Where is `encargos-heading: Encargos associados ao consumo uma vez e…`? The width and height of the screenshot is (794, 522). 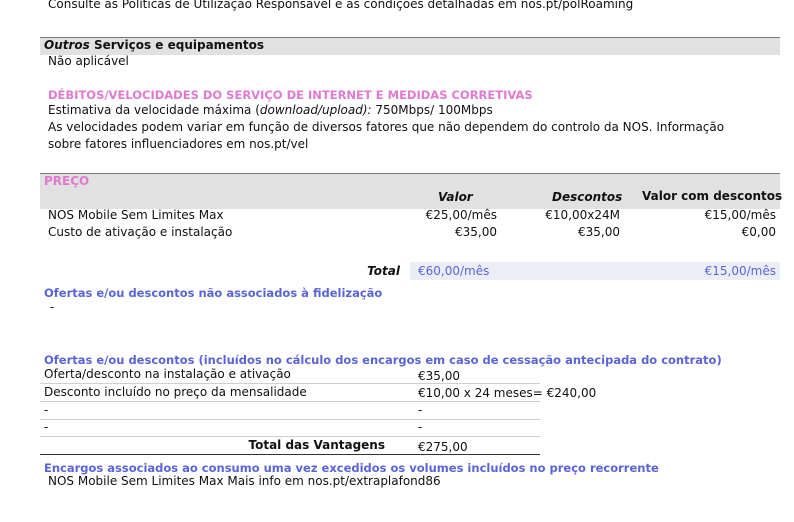
encargos-heading: Encargos associados ao consumo uma vez e… is located at coordinates (351, 468).